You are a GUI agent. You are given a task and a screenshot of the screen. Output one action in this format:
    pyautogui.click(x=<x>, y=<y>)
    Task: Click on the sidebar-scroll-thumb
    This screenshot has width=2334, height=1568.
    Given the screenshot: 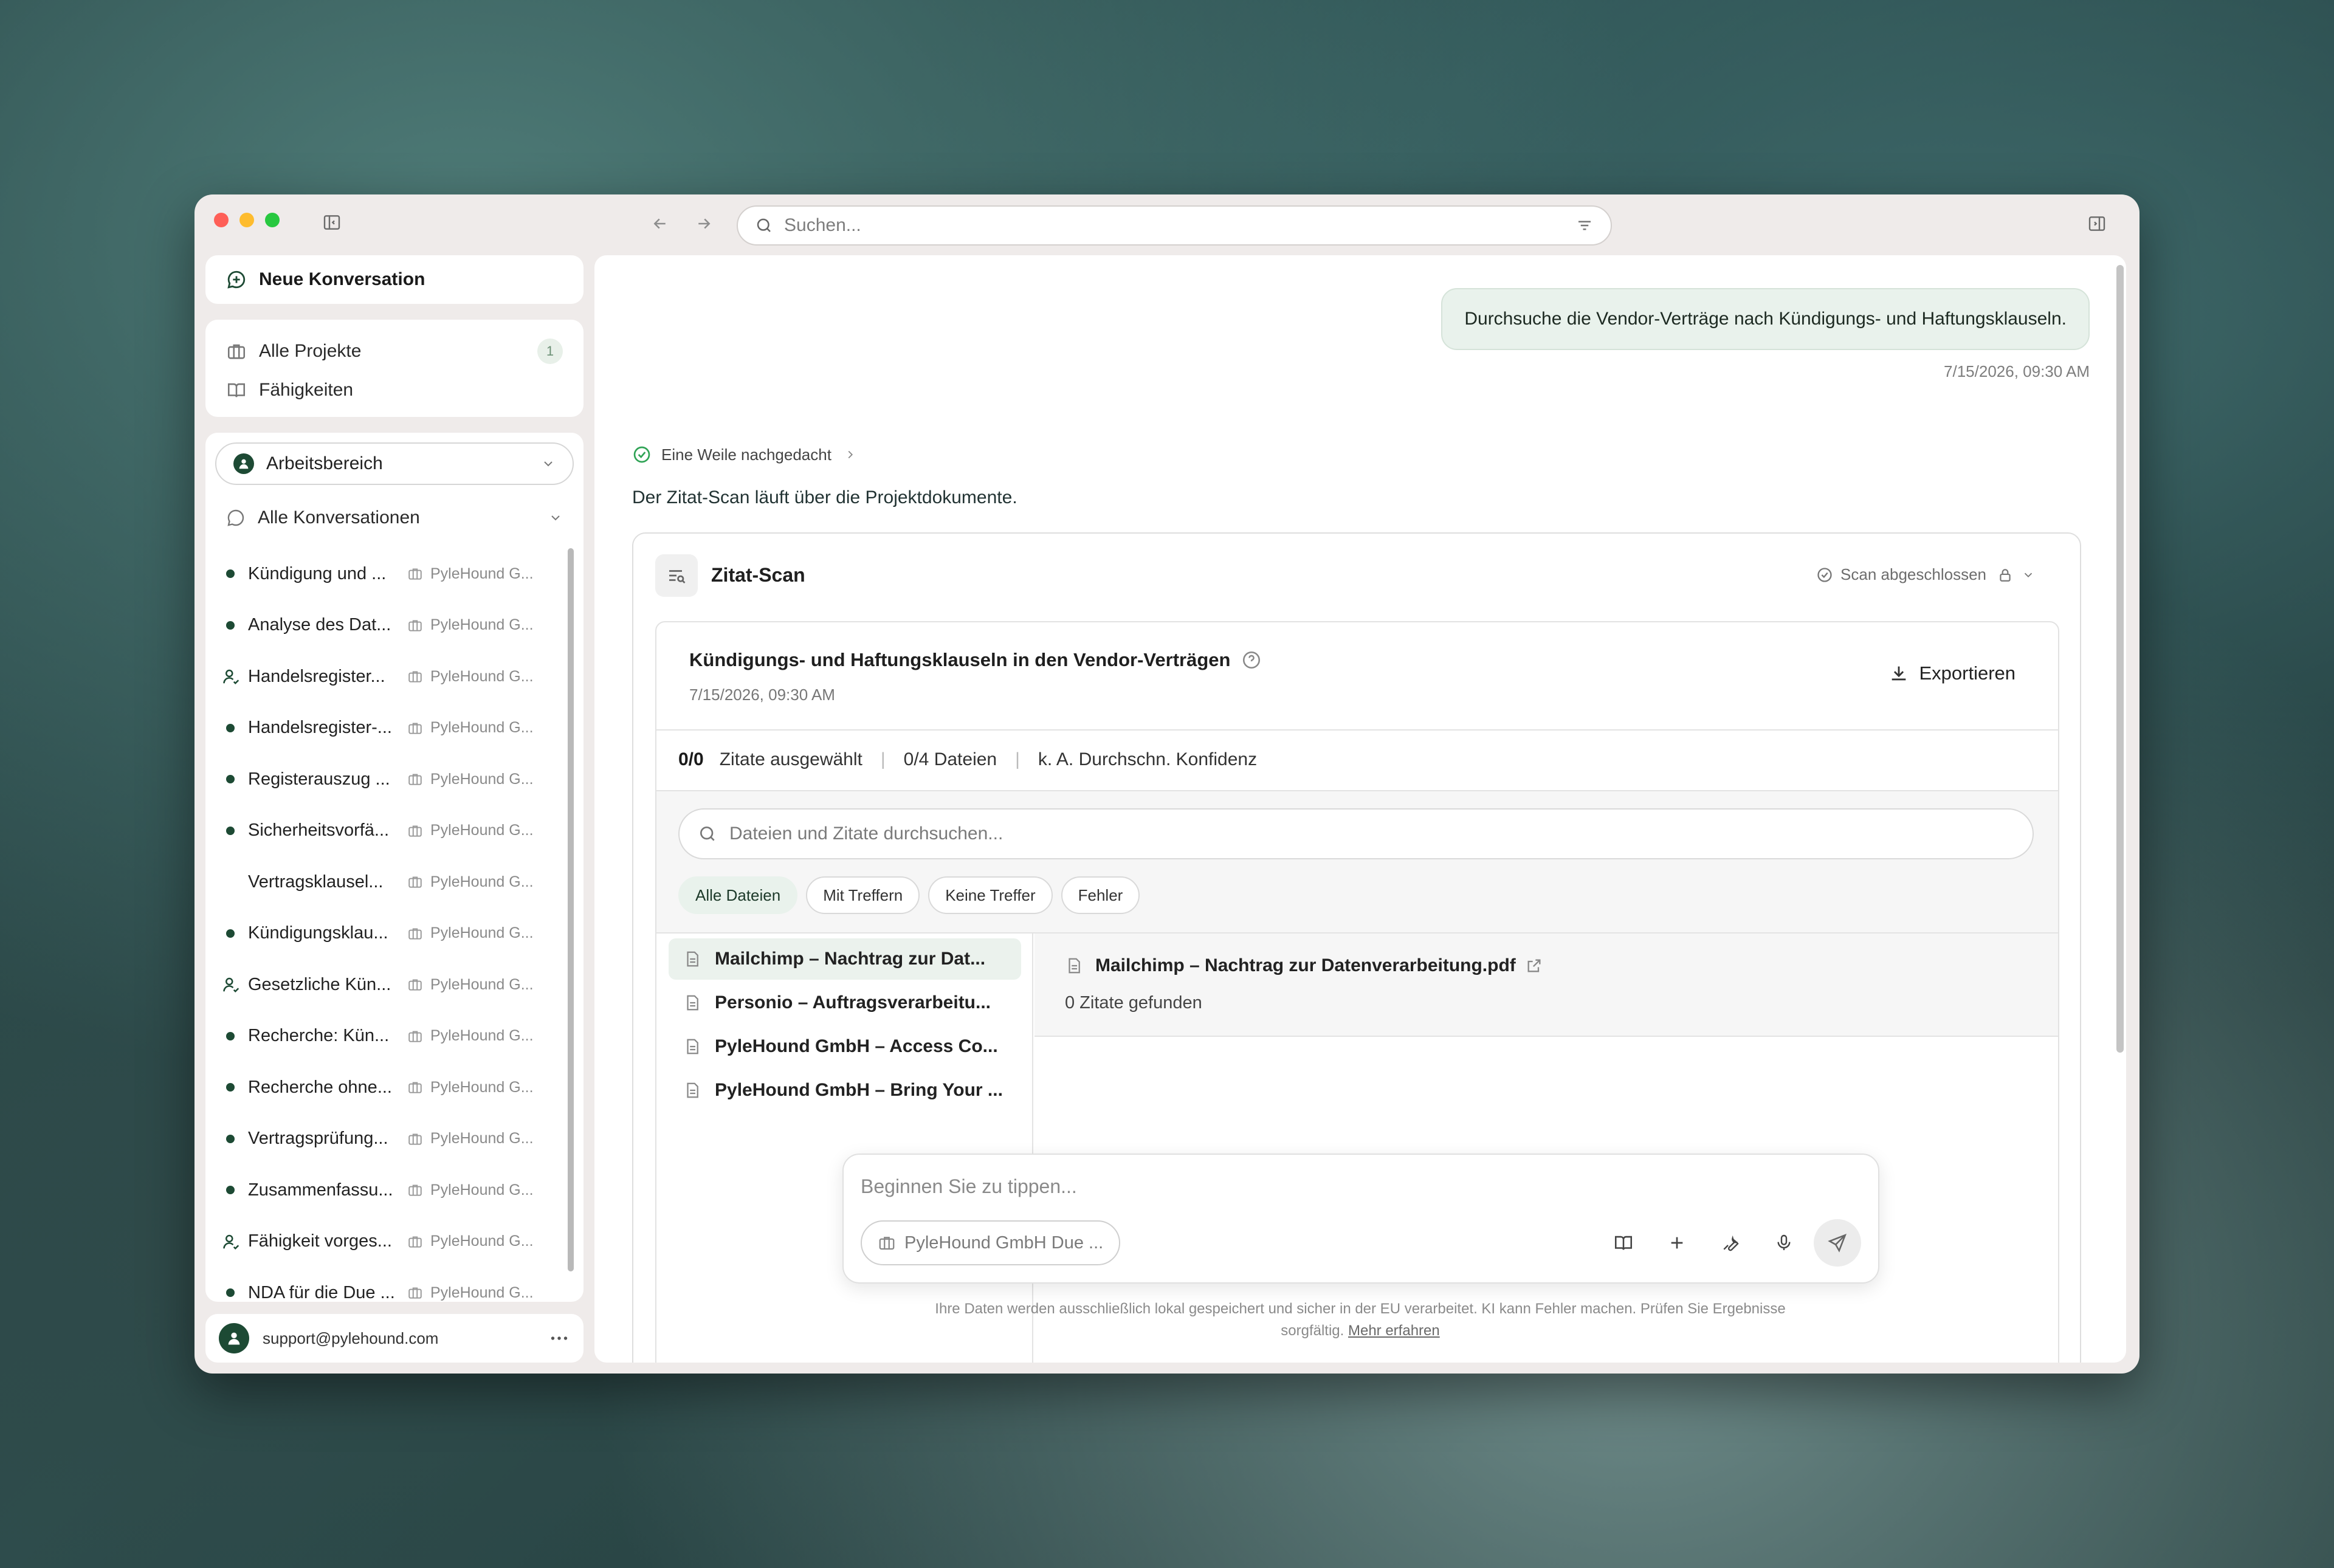 What is the action you would take?
    pyautogui.click(x=571, y=909)
    